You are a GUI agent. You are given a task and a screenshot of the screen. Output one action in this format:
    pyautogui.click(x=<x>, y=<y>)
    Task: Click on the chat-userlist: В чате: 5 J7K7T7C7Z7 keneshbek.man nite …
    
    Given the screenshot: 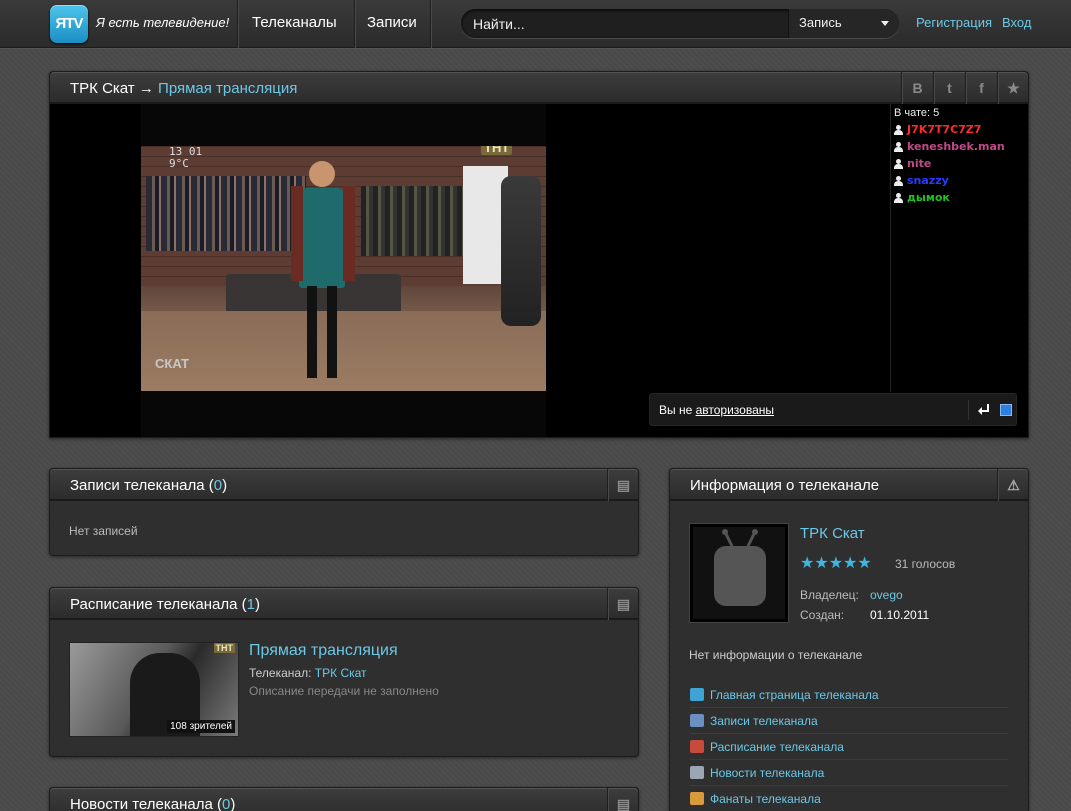 What is the action you would take?
    pyautogui.click(x=959, y=248)
    